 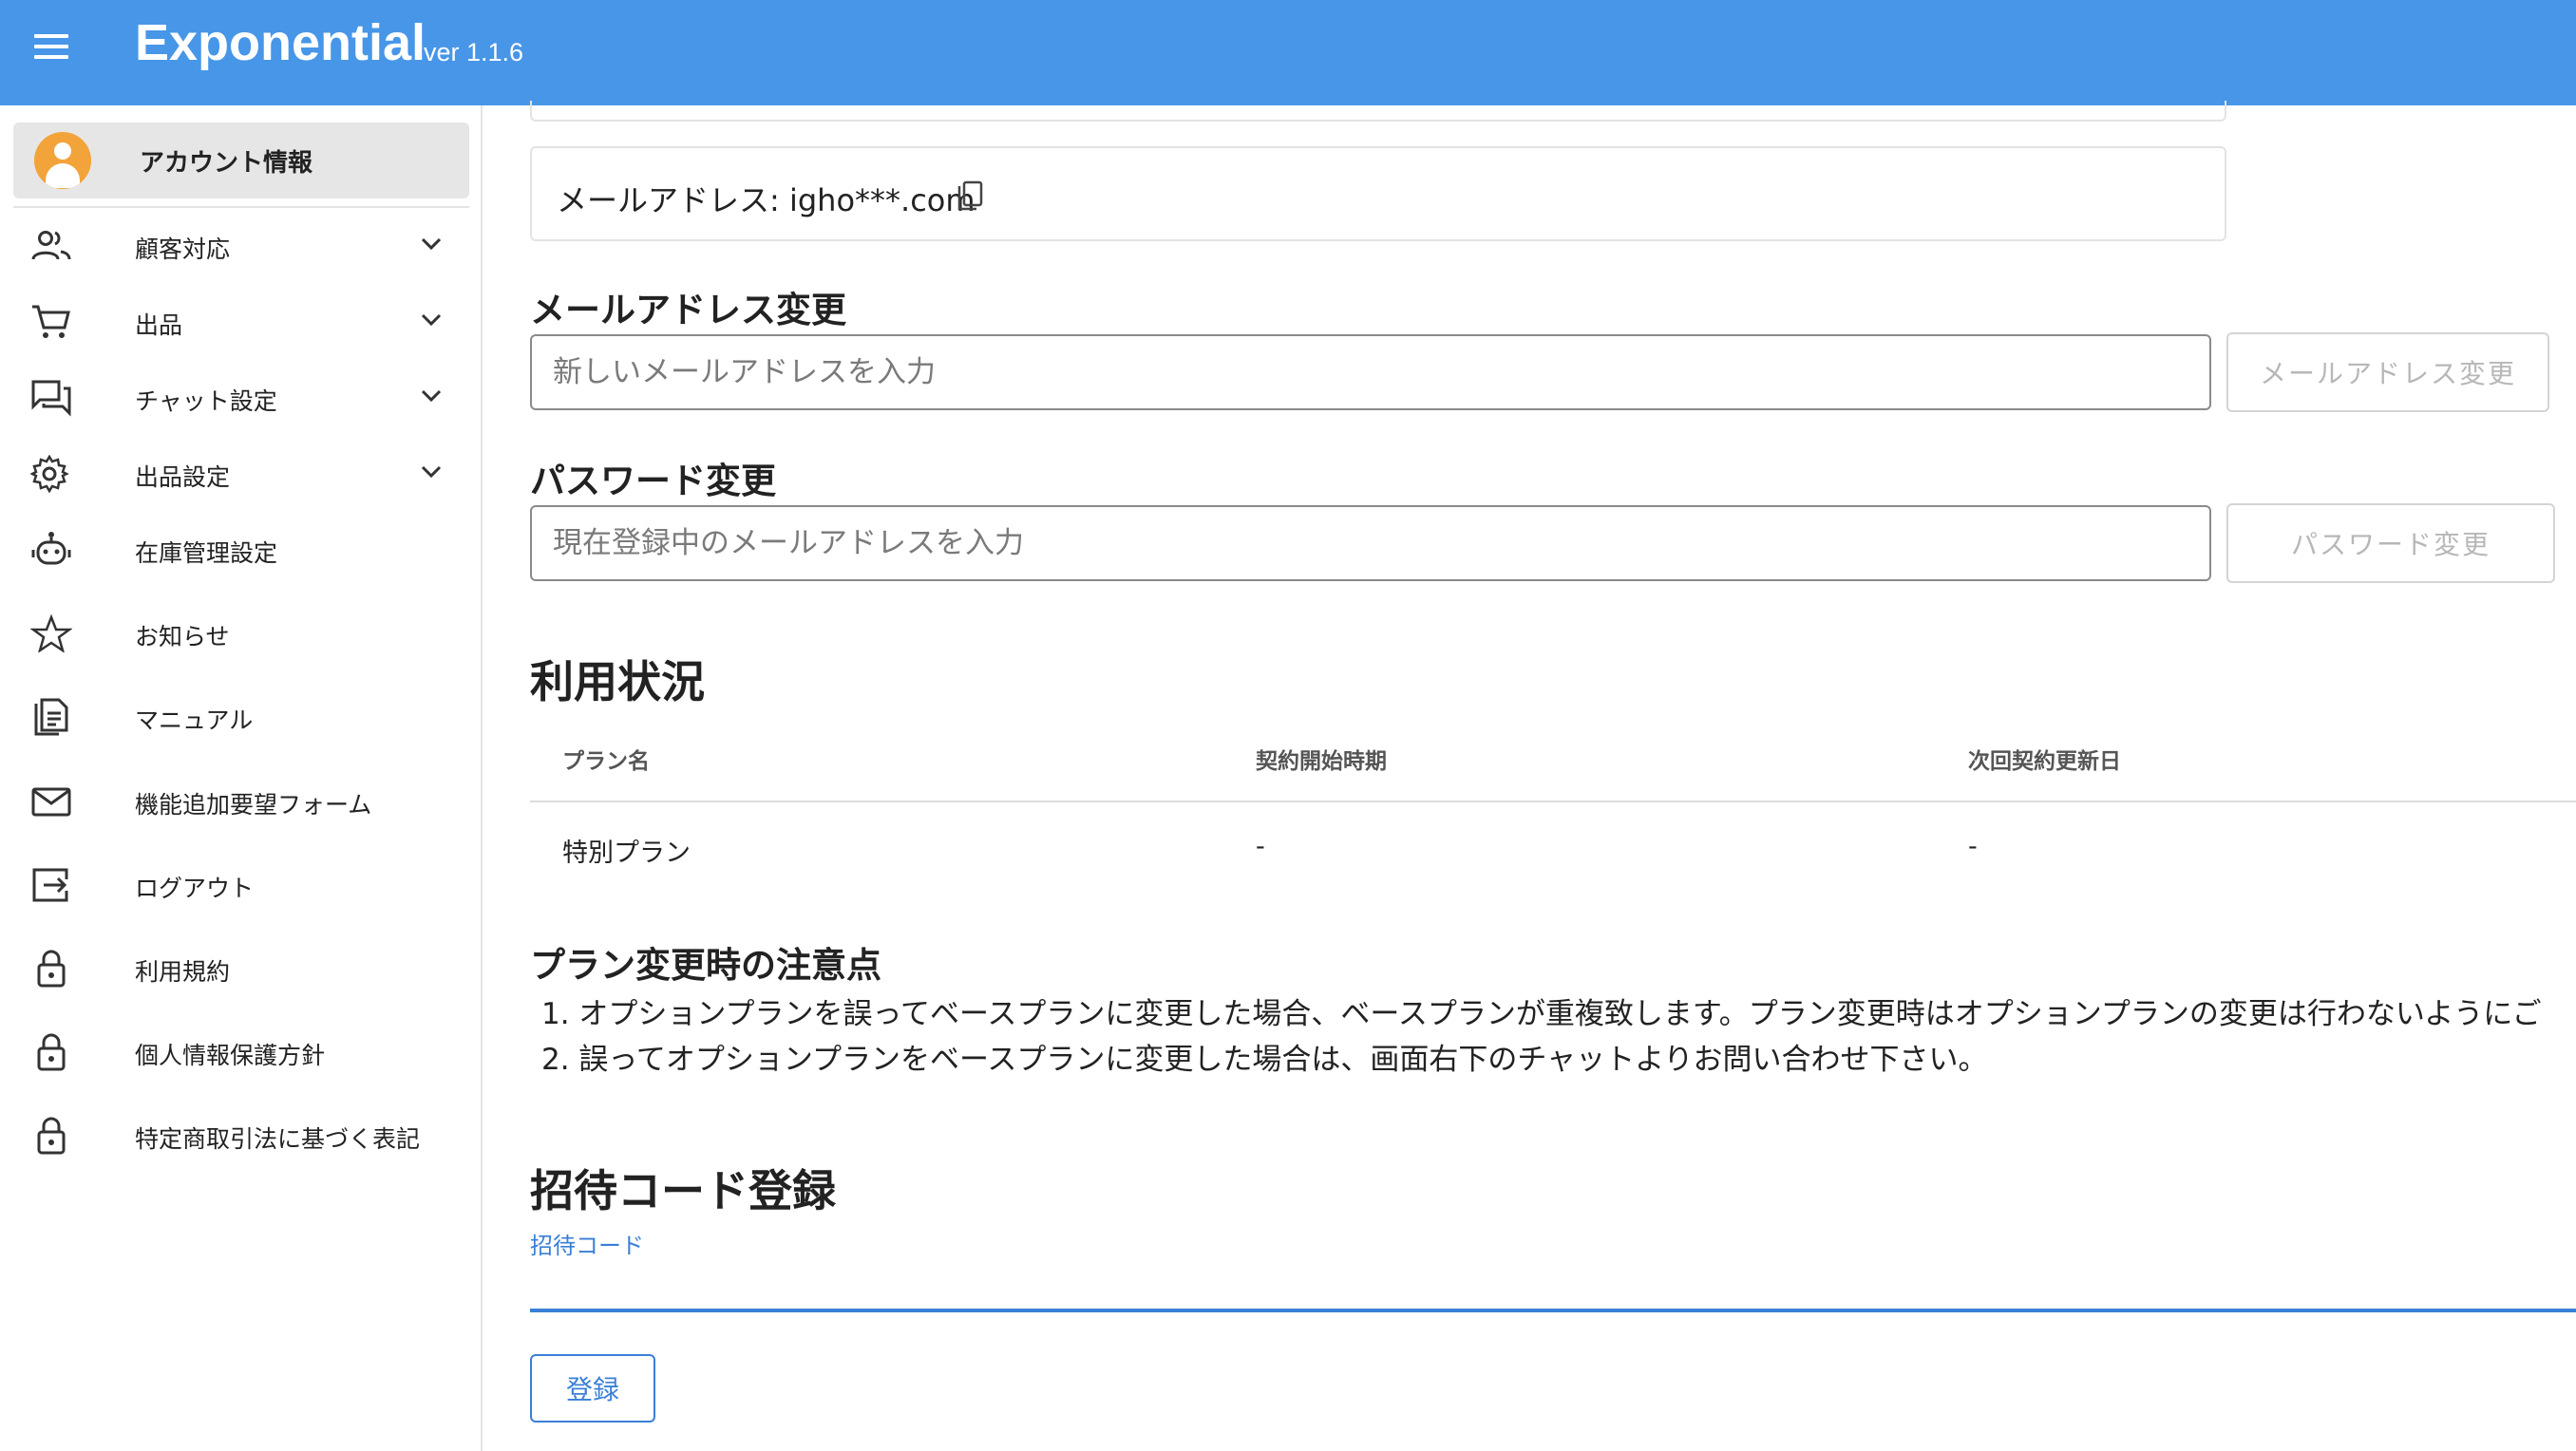 What do you see at coordinates (182, 637) in the screenshot?
I see `sidebar-item-label: お知らせ` at bounding box center [182, 637].